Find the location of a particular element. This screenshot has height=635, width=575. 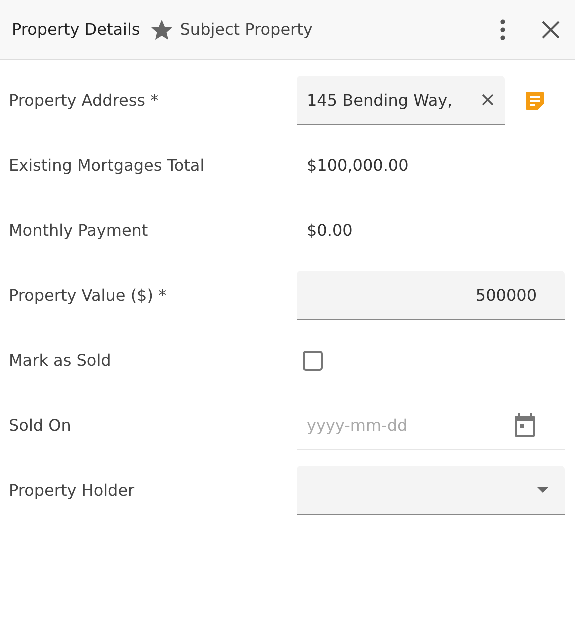

address-field: 145 Bending Way, is located at coordinates (401, 100).